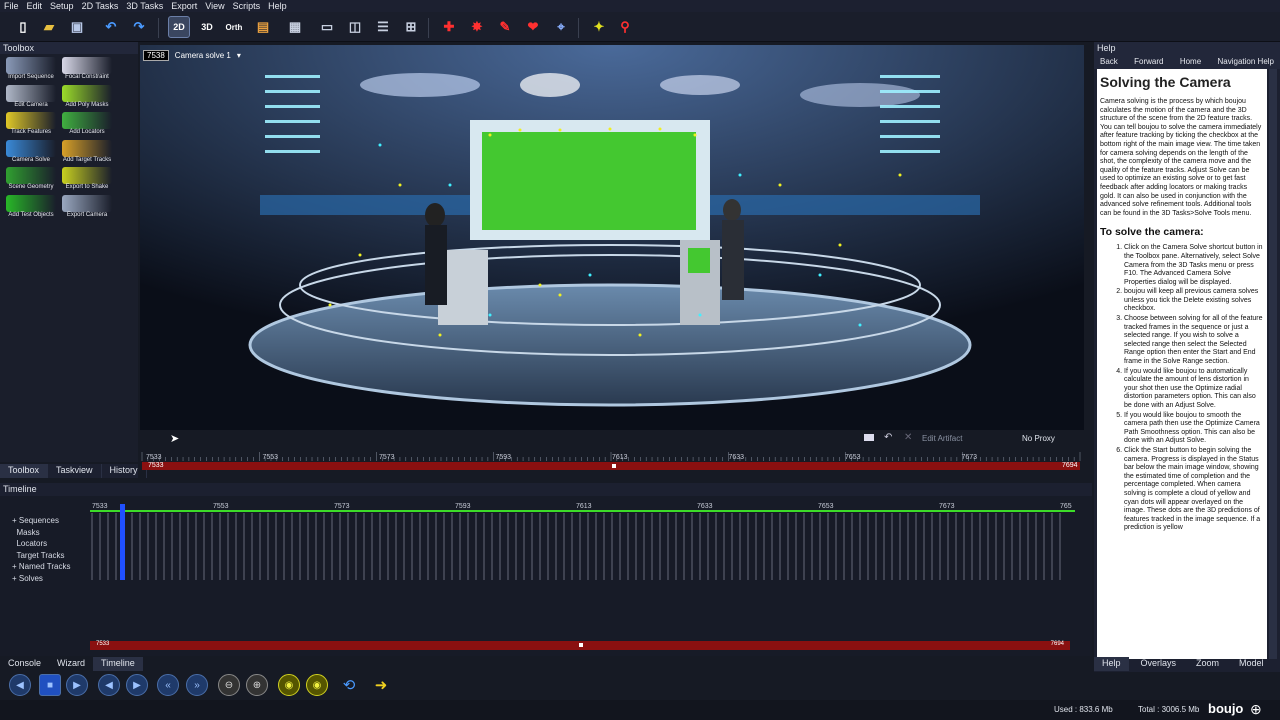  I want to click on menu-3d-tasks: 3D Tasks, so click(144, 6).